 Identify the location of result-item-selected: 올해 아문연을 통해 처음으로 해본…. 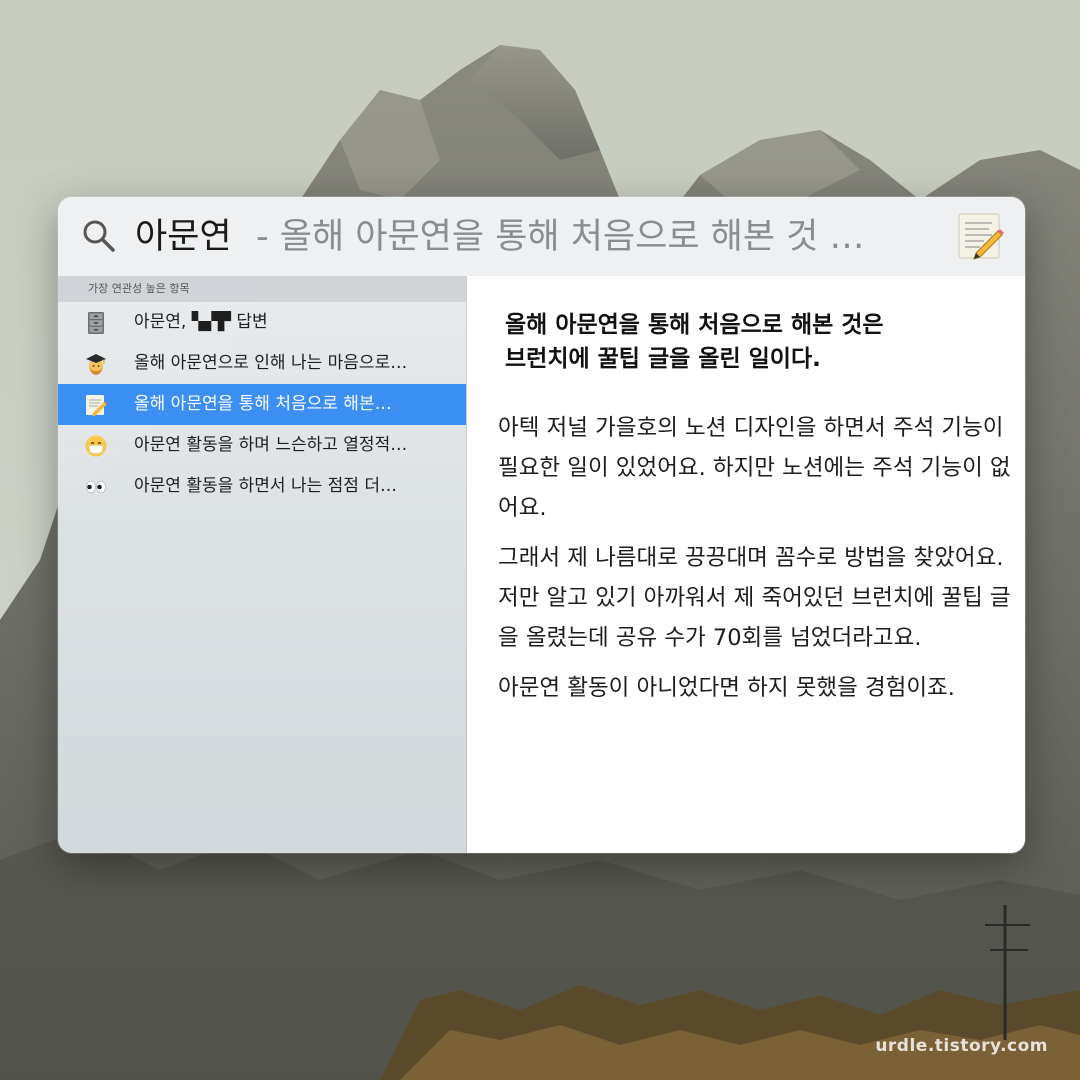
(262, 404).